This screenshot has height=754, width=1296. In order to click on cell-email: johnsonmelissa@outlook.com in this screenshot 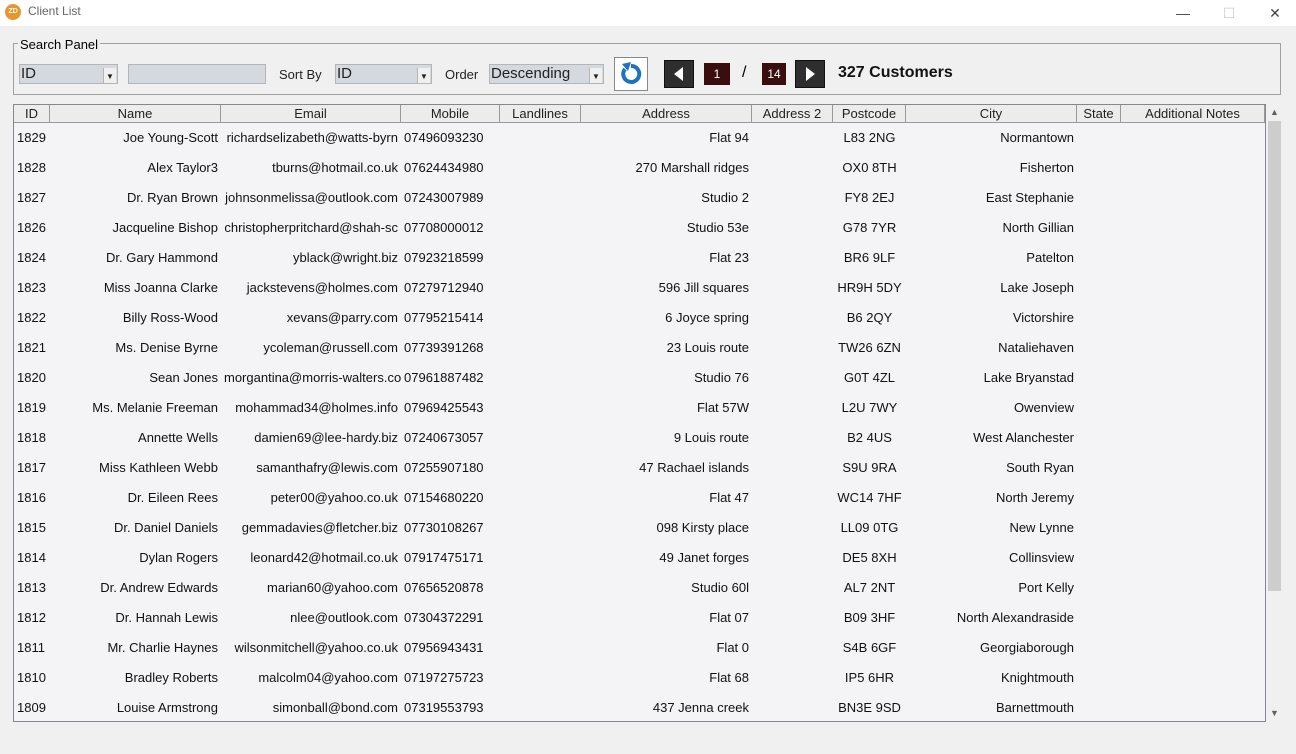, I will do `click(311, 197)`.